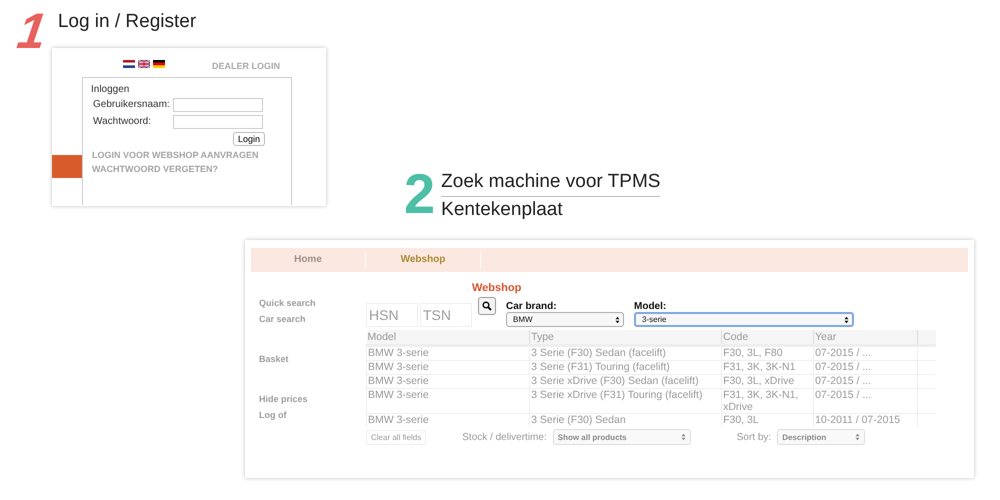 This screenshot has height=500, width=1000. What do you see at coordinates (744, 319) in the screenshot?
I see `select-field: 3-serie` at bounding box center [744, 319].